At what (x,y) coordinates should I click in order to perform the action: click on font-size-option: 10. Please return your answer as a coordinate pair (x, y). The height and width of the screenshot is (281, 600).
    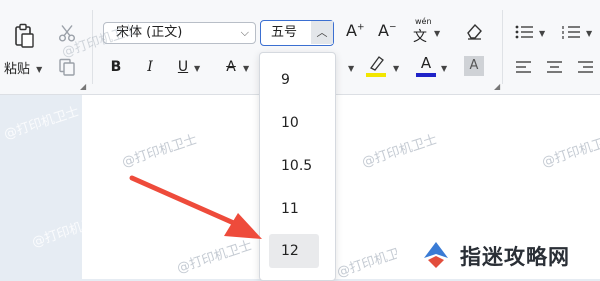
    Looking at the image, I should click on (294, 123).